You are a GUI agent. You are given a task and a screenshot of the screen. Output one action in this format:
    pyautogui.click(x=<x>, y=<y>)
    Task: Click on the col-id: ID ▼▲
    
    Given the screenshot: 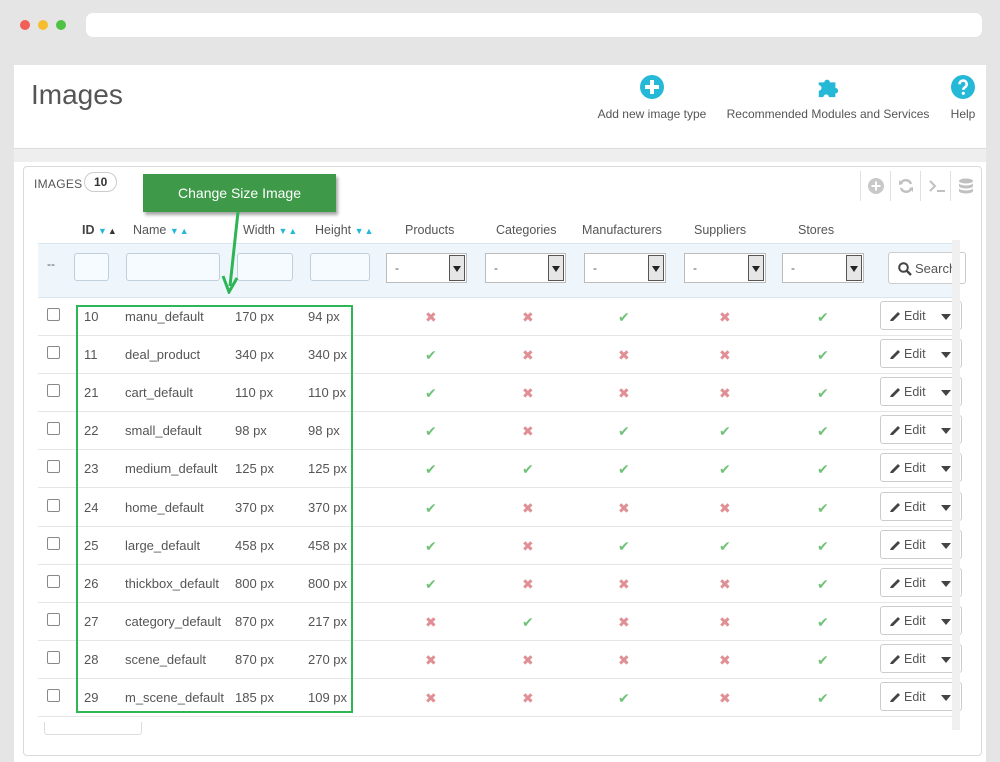 What is the action you would take?
    pyautogui.click(x=100, y=230)
    